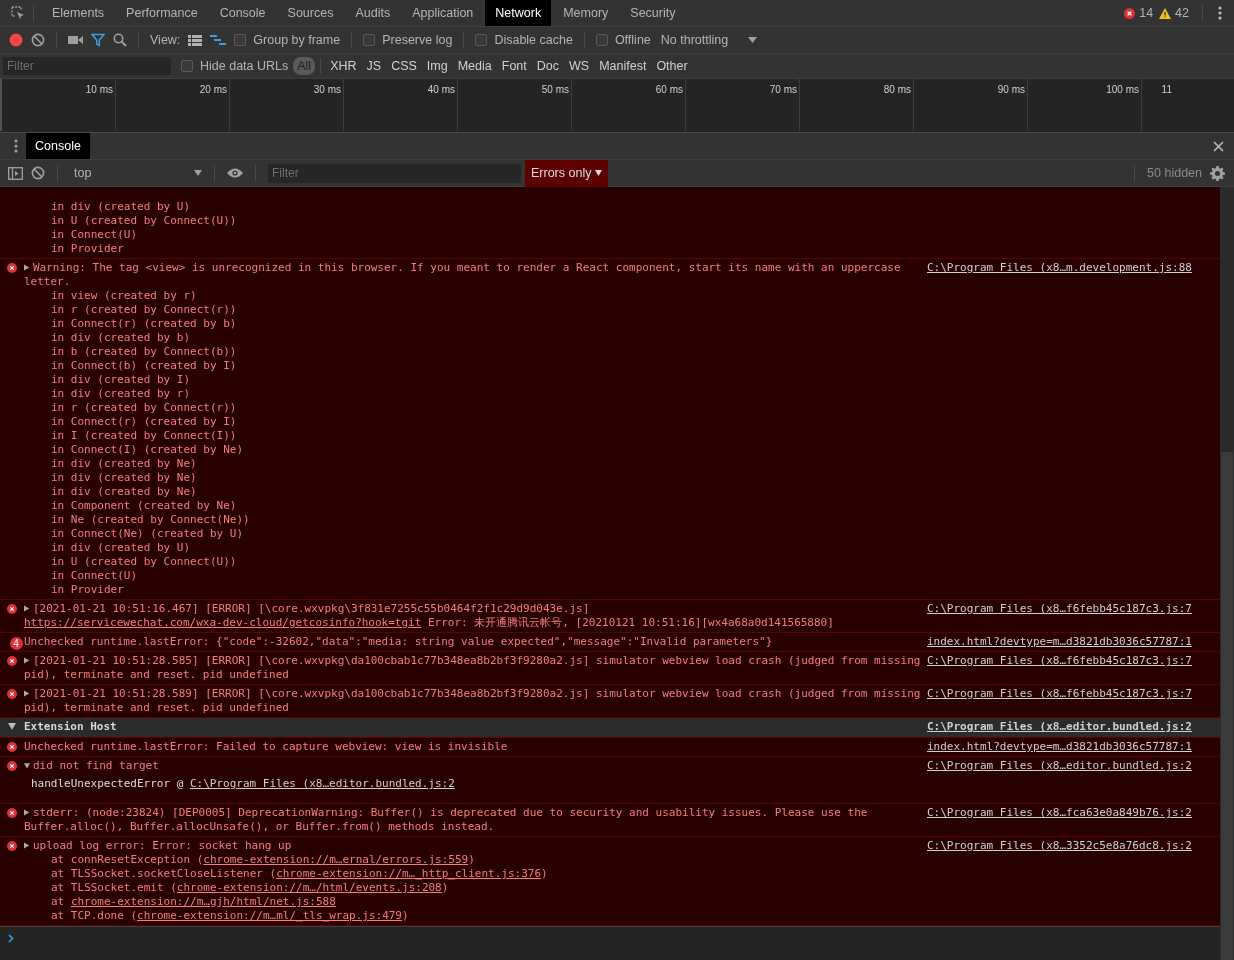  Describe the element at coordinates (18, 13) in the screenshot. I see `inspect-element-icon` at that location.